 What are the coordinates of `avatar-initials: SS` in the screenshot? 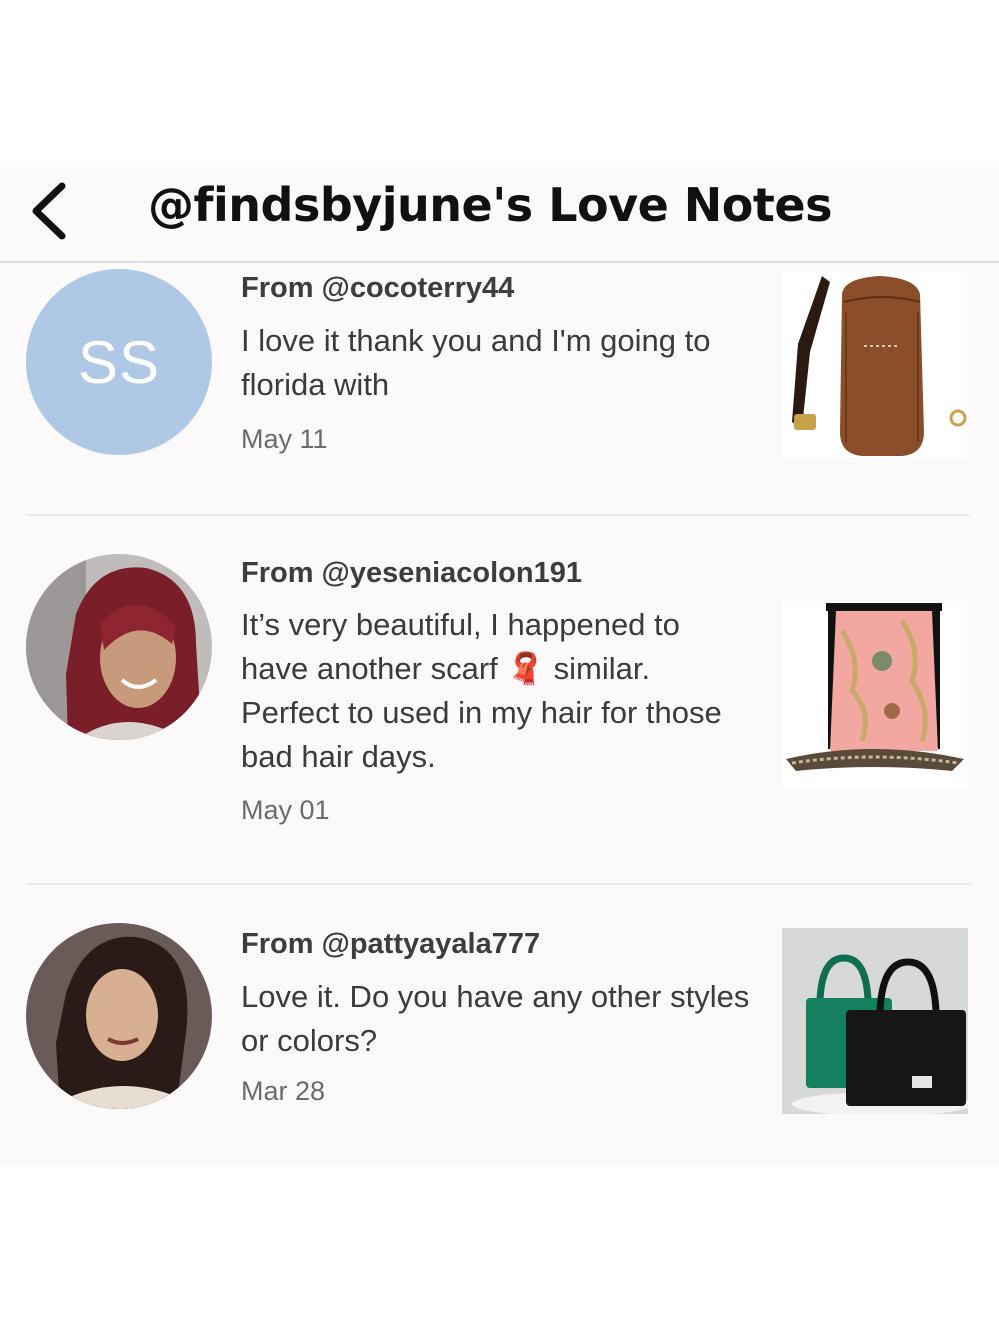 It's located at (119, 362).